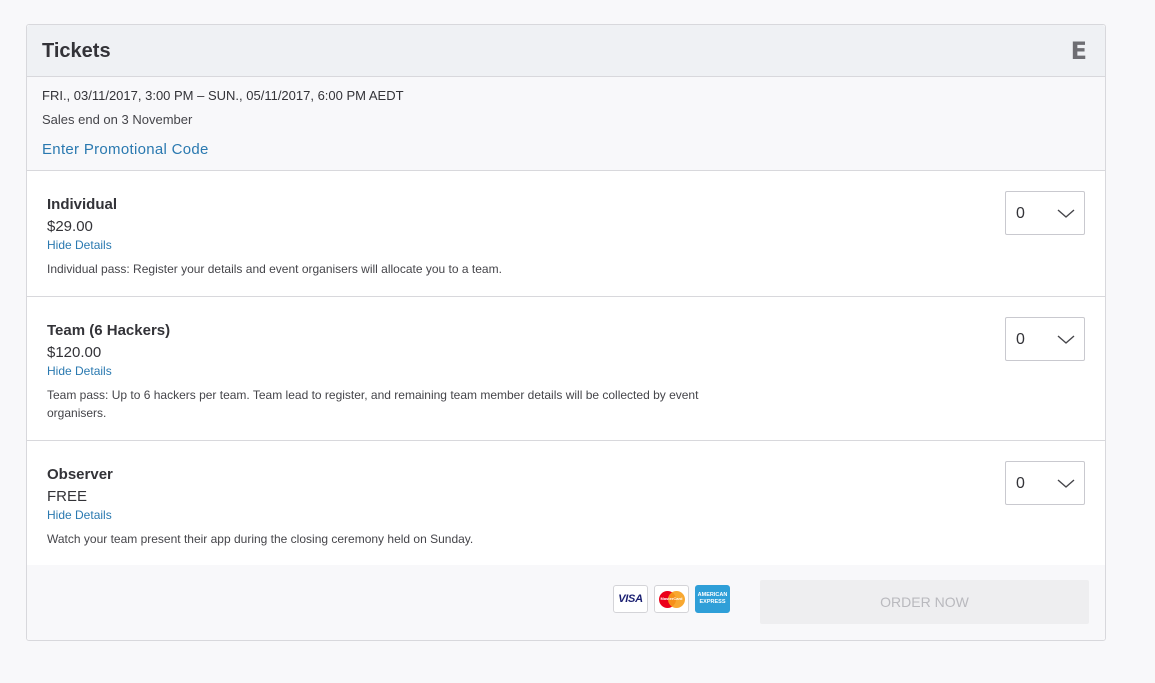 Image resolution: width=1155 pixels, height=683 pixels. I want to click on visa-card-icon: VISA, so click(630, 599).